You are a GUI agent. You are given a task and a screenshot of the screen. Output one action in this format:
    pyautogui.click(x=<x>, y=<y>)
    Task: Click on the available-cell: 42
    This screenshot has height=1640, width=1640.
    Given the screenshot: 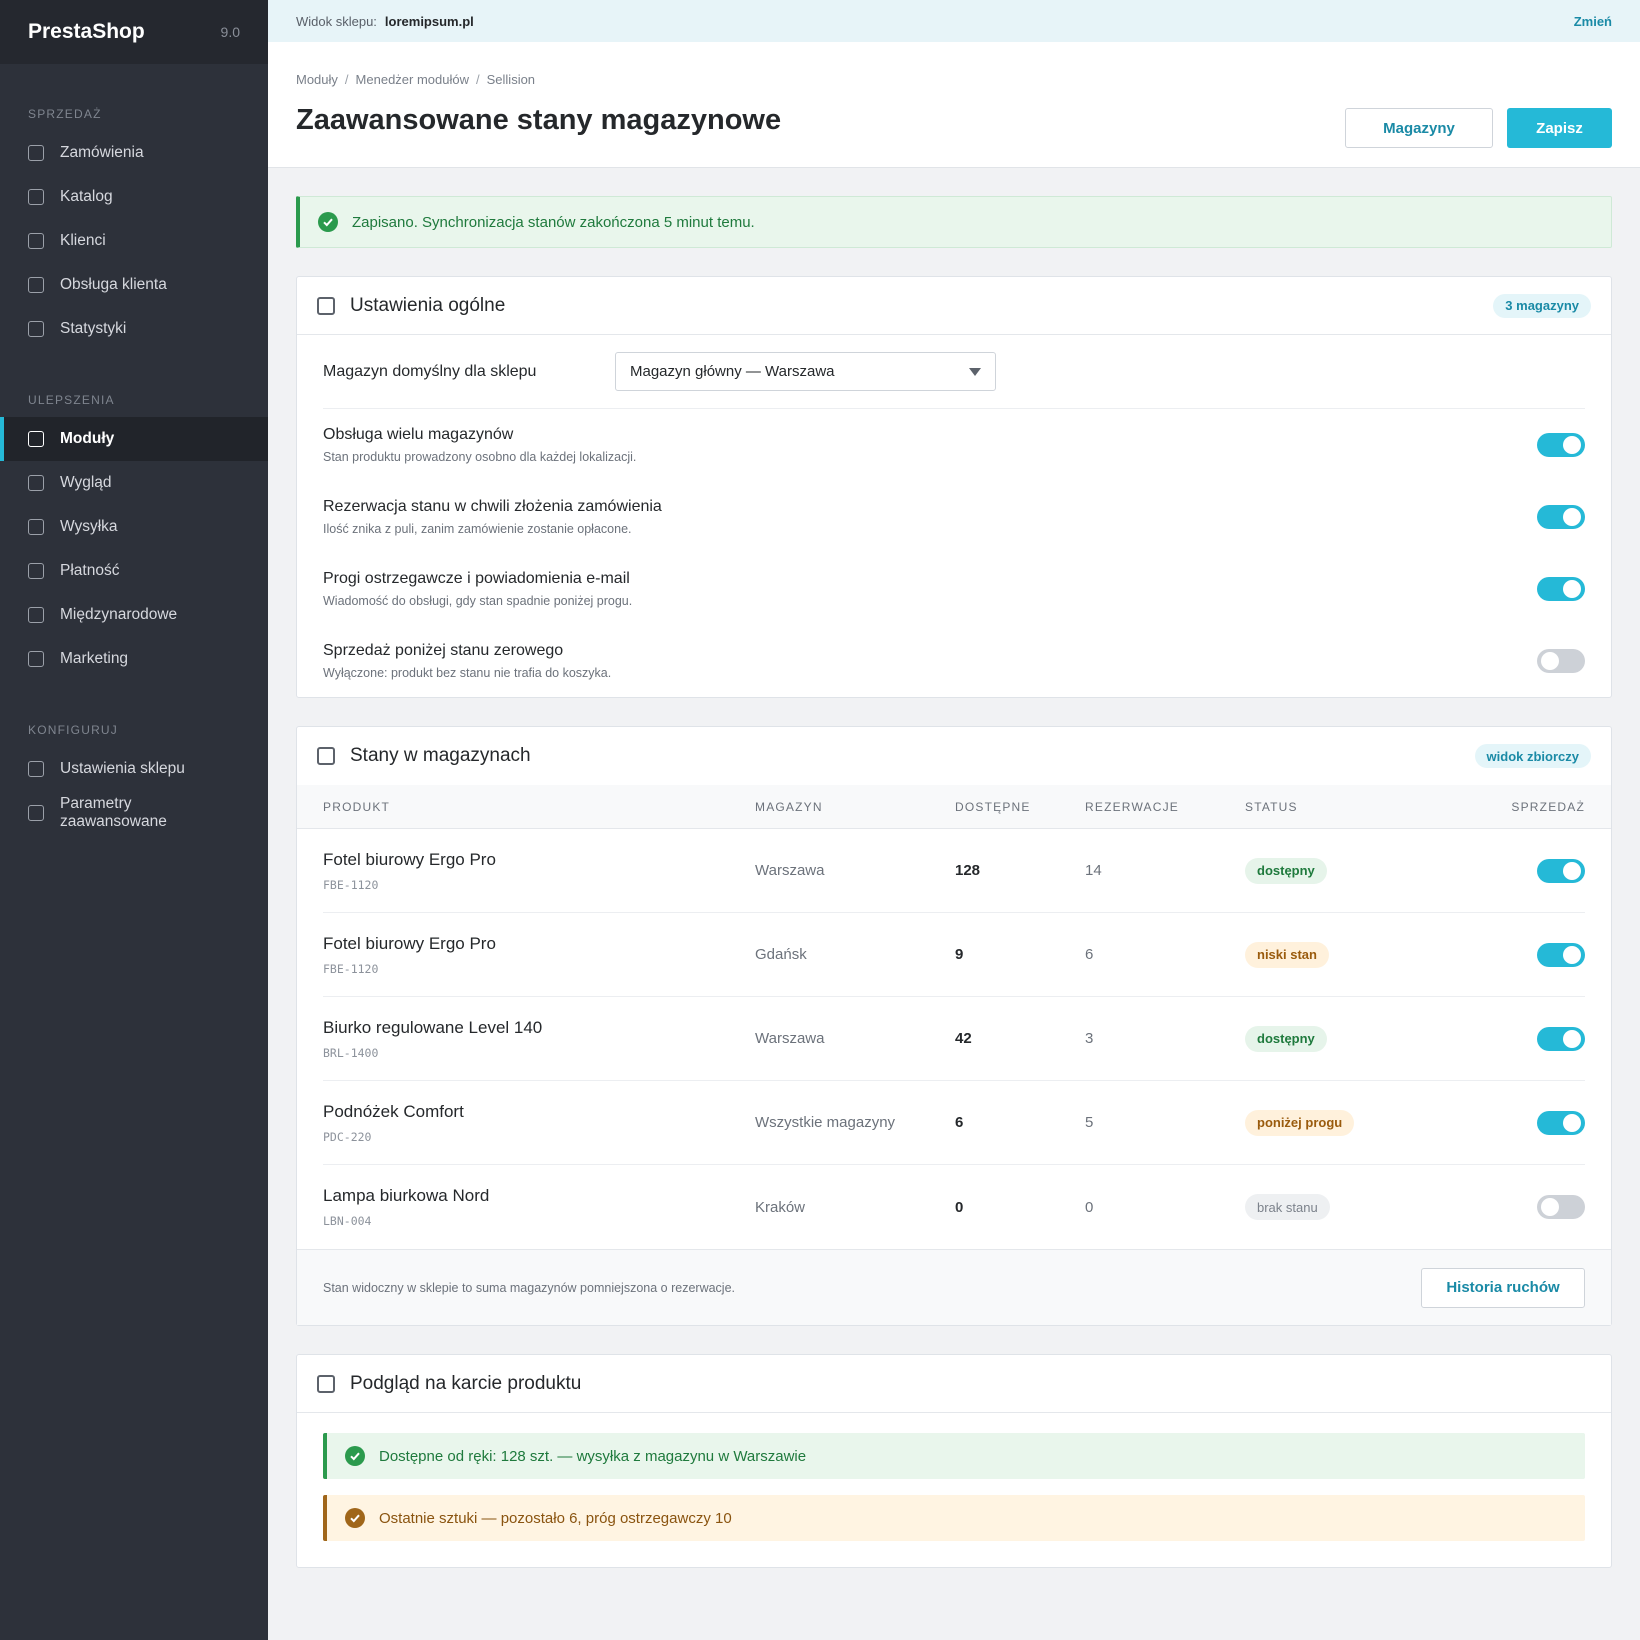 What is the action you would take?
    pyautogui.click(x=963, y=1038)
    